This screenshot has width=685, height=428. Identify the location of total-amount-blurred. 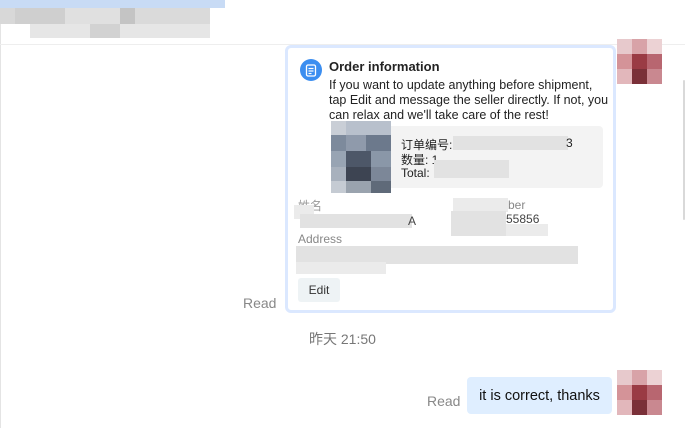
(471, 169).